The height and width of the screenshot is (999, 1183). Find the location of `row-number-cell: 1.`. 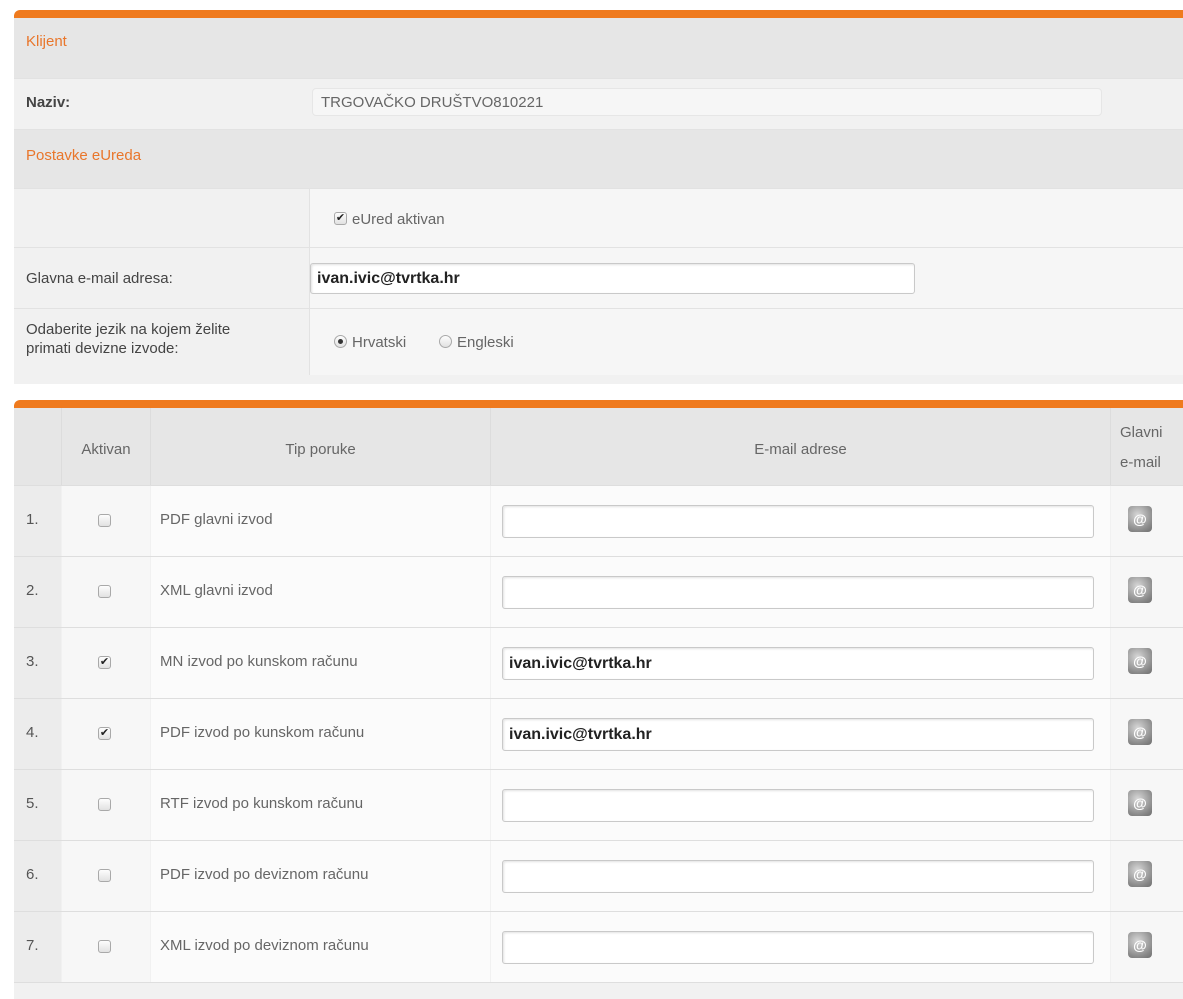

row-number-cell: 1. is located at coordinates (37, 521).